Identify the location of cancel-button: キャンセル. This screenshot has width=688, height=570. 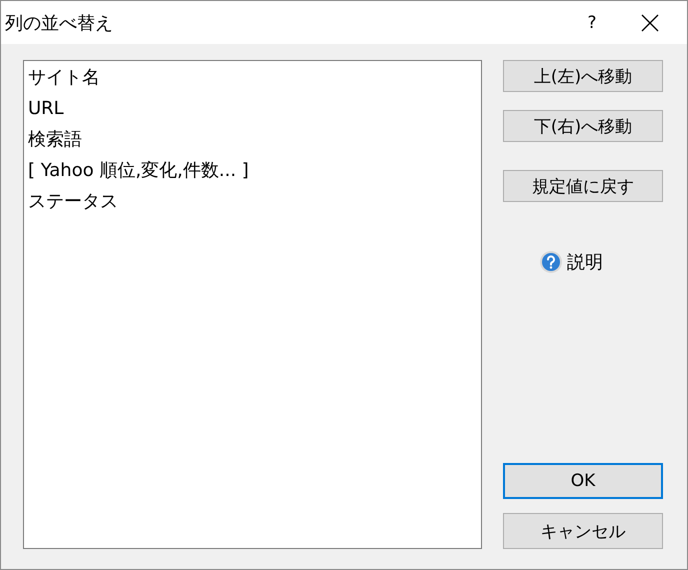
(583, 531).